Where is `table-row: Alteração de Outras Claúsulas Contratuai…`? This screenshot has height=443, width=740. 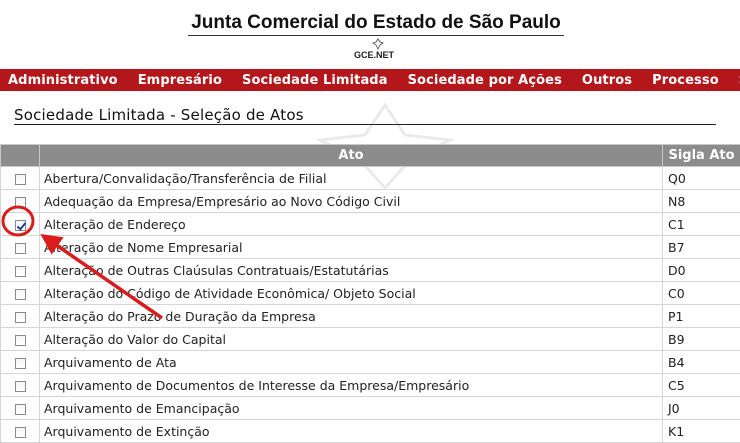
table-row: Alteração de Outras Claúsulas Contratuai… is located at coordinates (370, 270).